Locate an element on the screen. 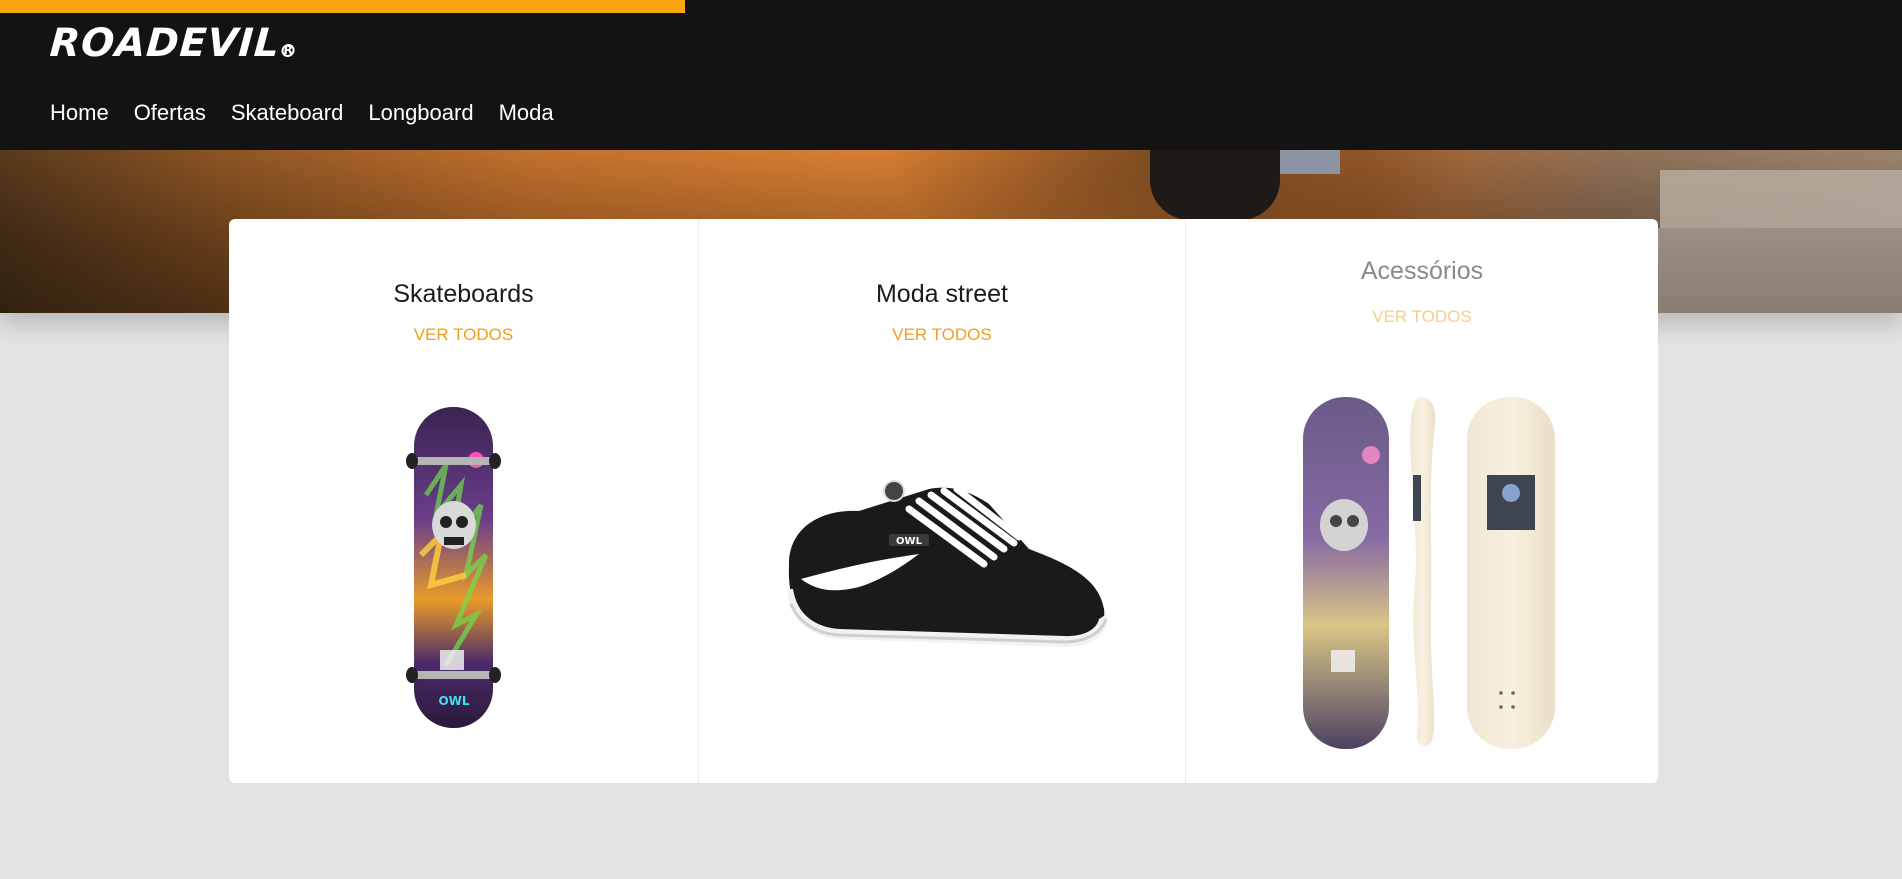 Image resolution: width=1902 pixels, height=879 pixels. board-brand-label: OWL is located at coordinates (453, 701).